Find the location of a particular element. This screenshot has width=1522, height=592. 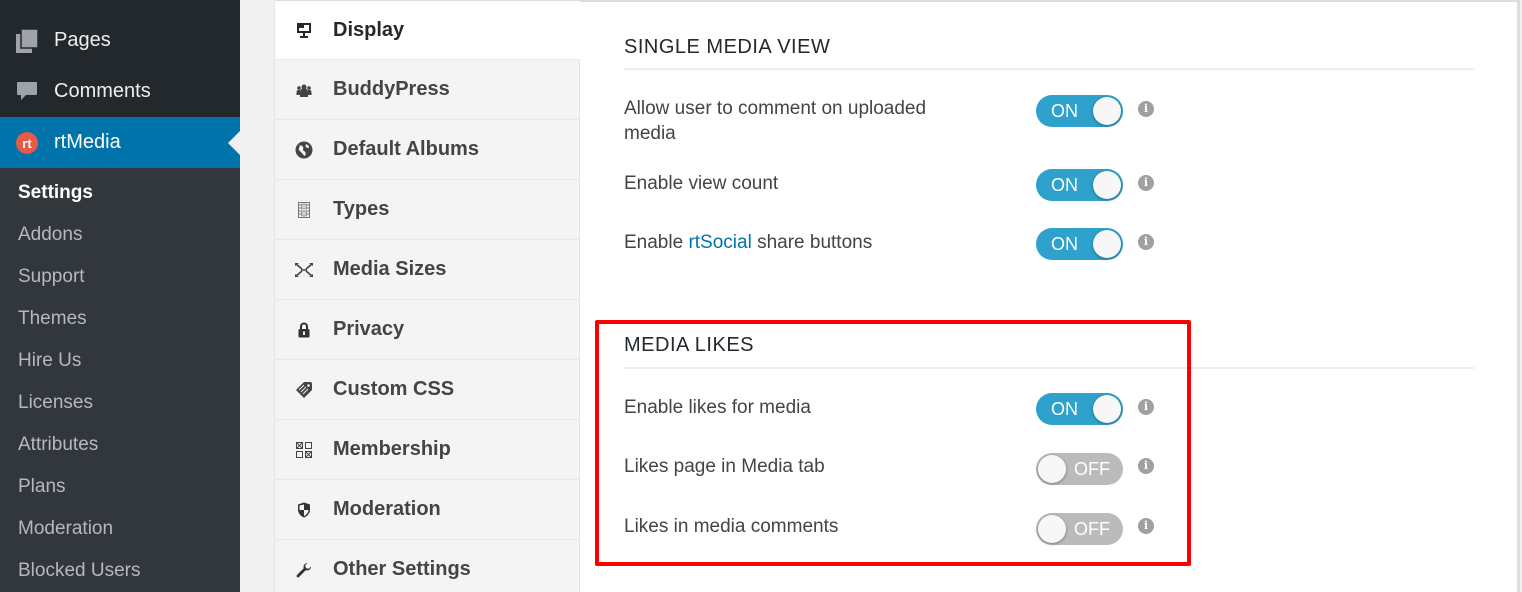

svg-text: rt is located at coordinates (27, 143).